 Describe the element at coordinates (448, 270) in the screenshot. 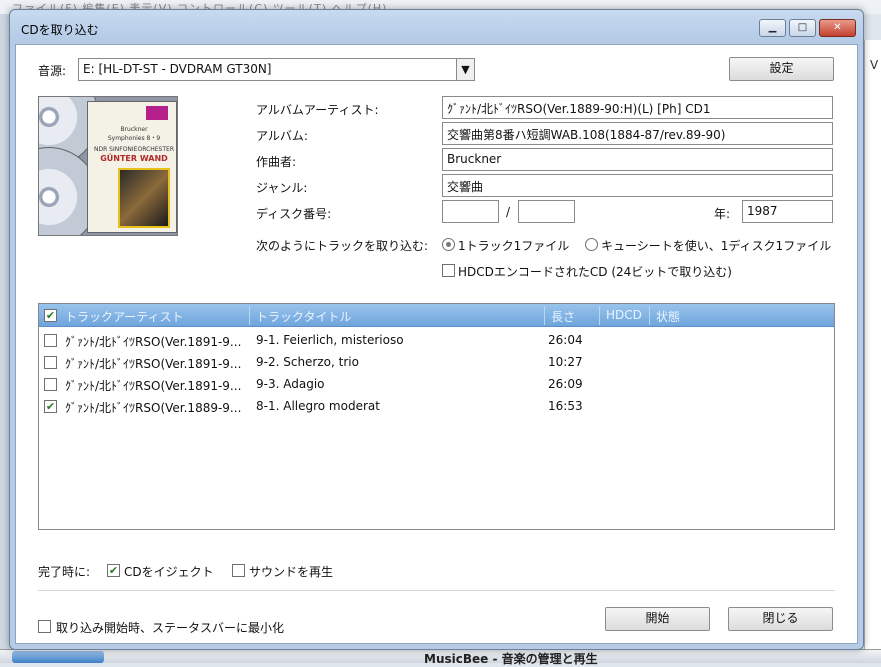

I see `hdcd-checkbox` at that location.